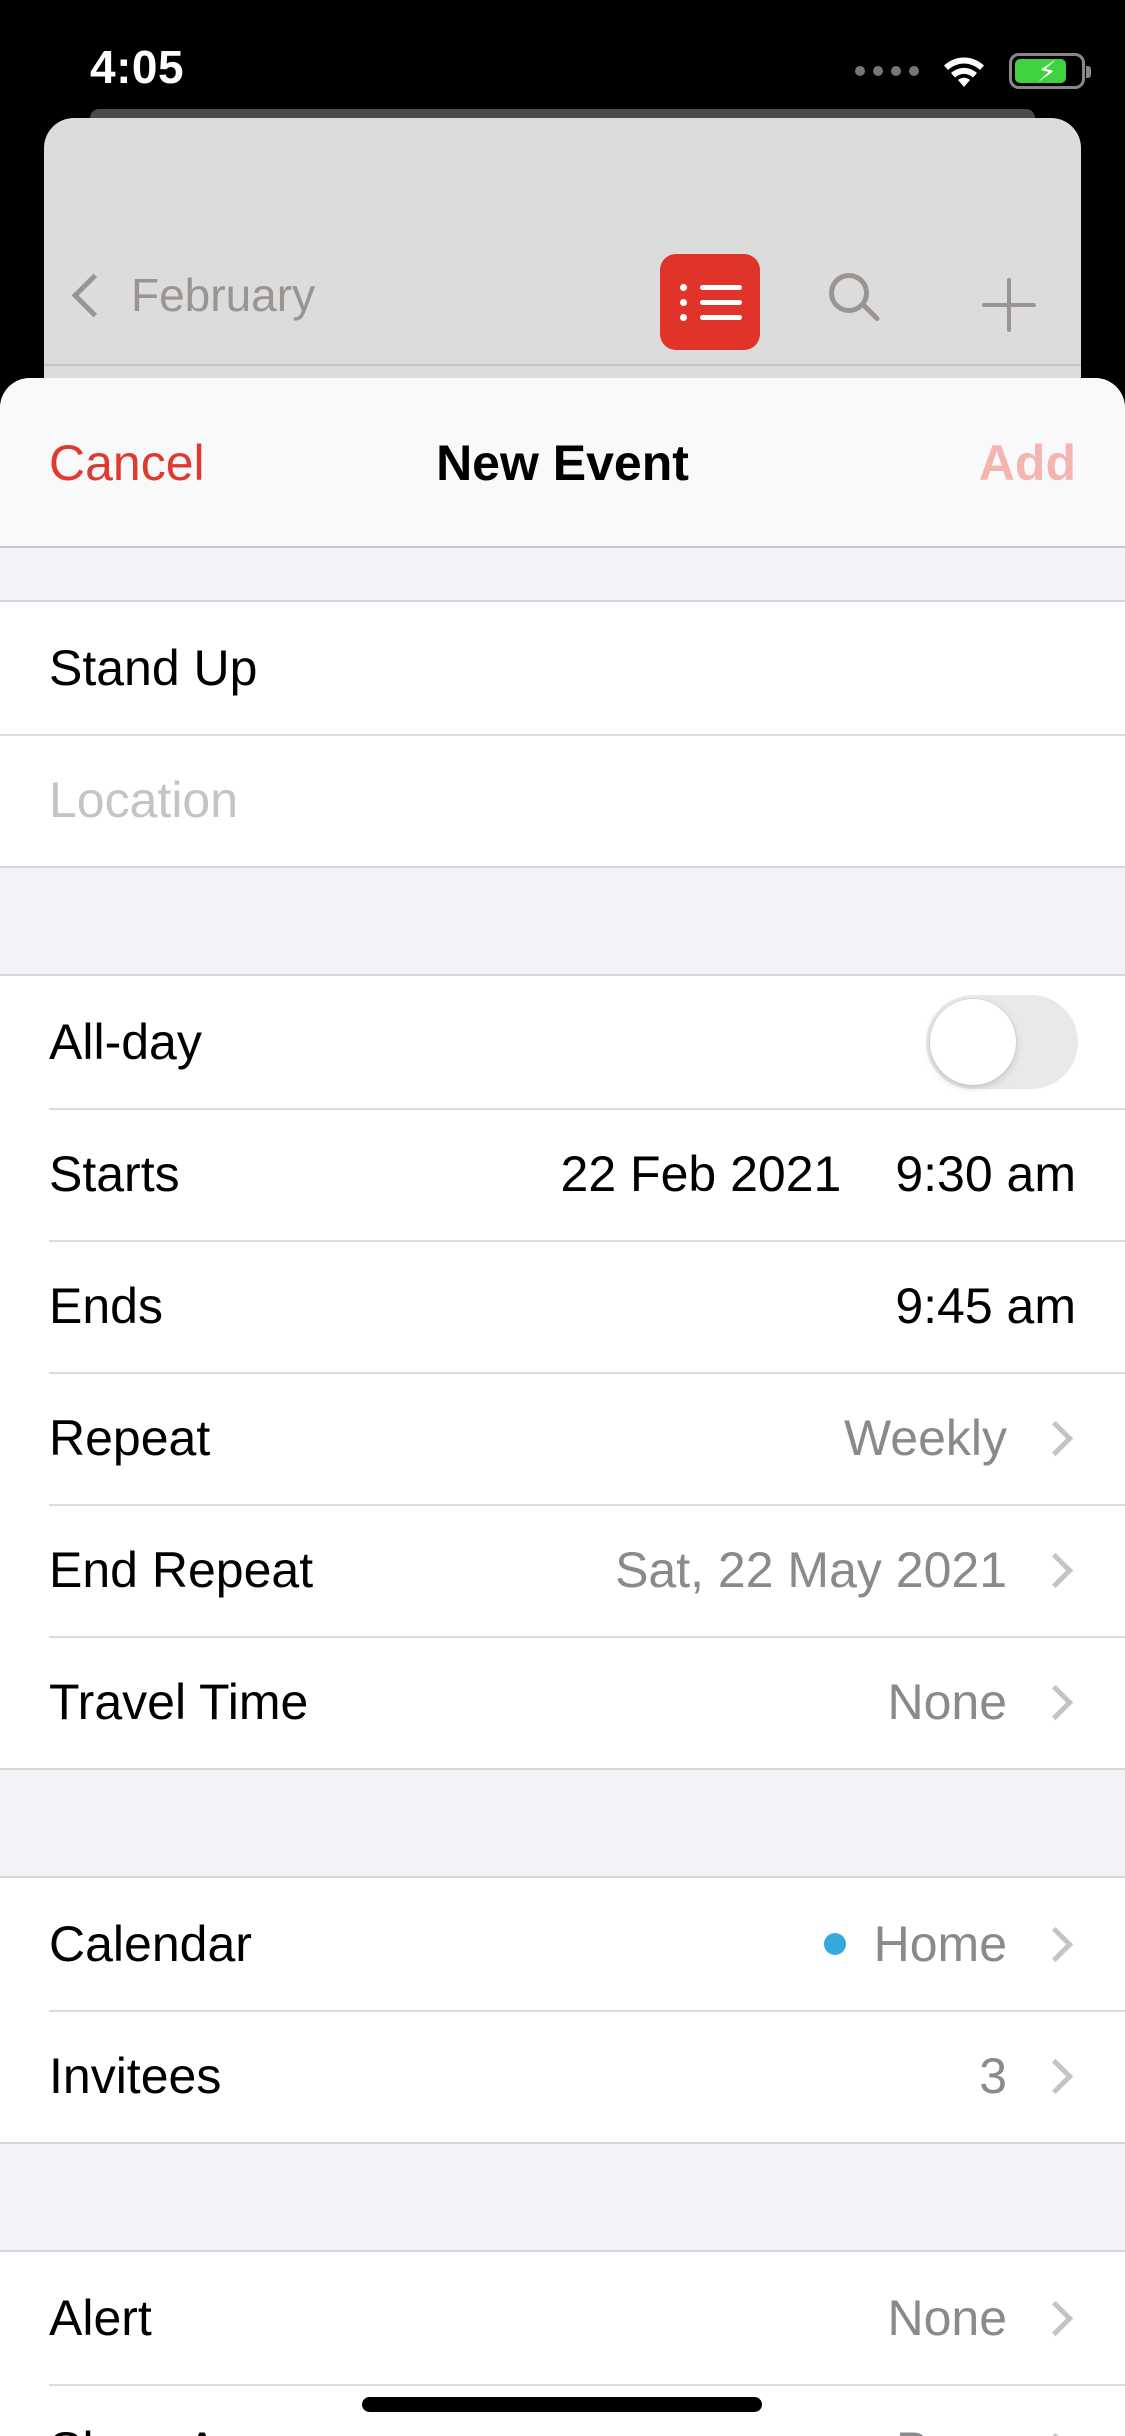 This screenshot has height=2436, width=1125. I want to click on plus-icon, so click(1009, 305).